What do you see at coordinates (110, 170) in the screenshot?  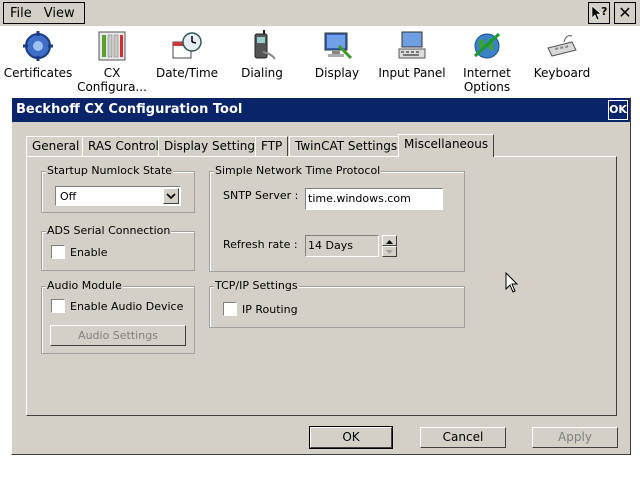 I see `group-label-numlock: Startup Numlock State` at bounding box center [110, 170].